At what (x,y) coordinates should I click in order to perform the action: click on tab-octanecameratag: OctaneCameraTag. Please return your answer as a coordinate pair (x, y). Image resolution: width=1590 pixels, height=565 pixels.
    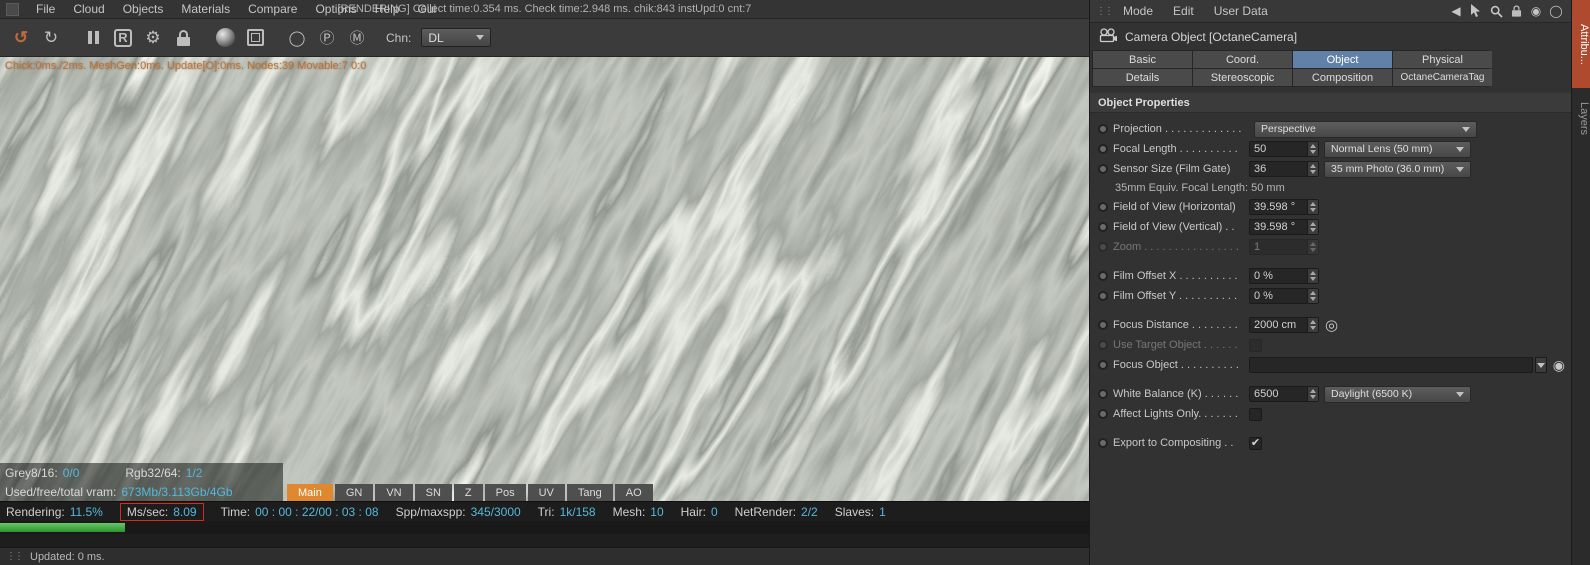
    Looking at the image, I should click on (1442, 77).